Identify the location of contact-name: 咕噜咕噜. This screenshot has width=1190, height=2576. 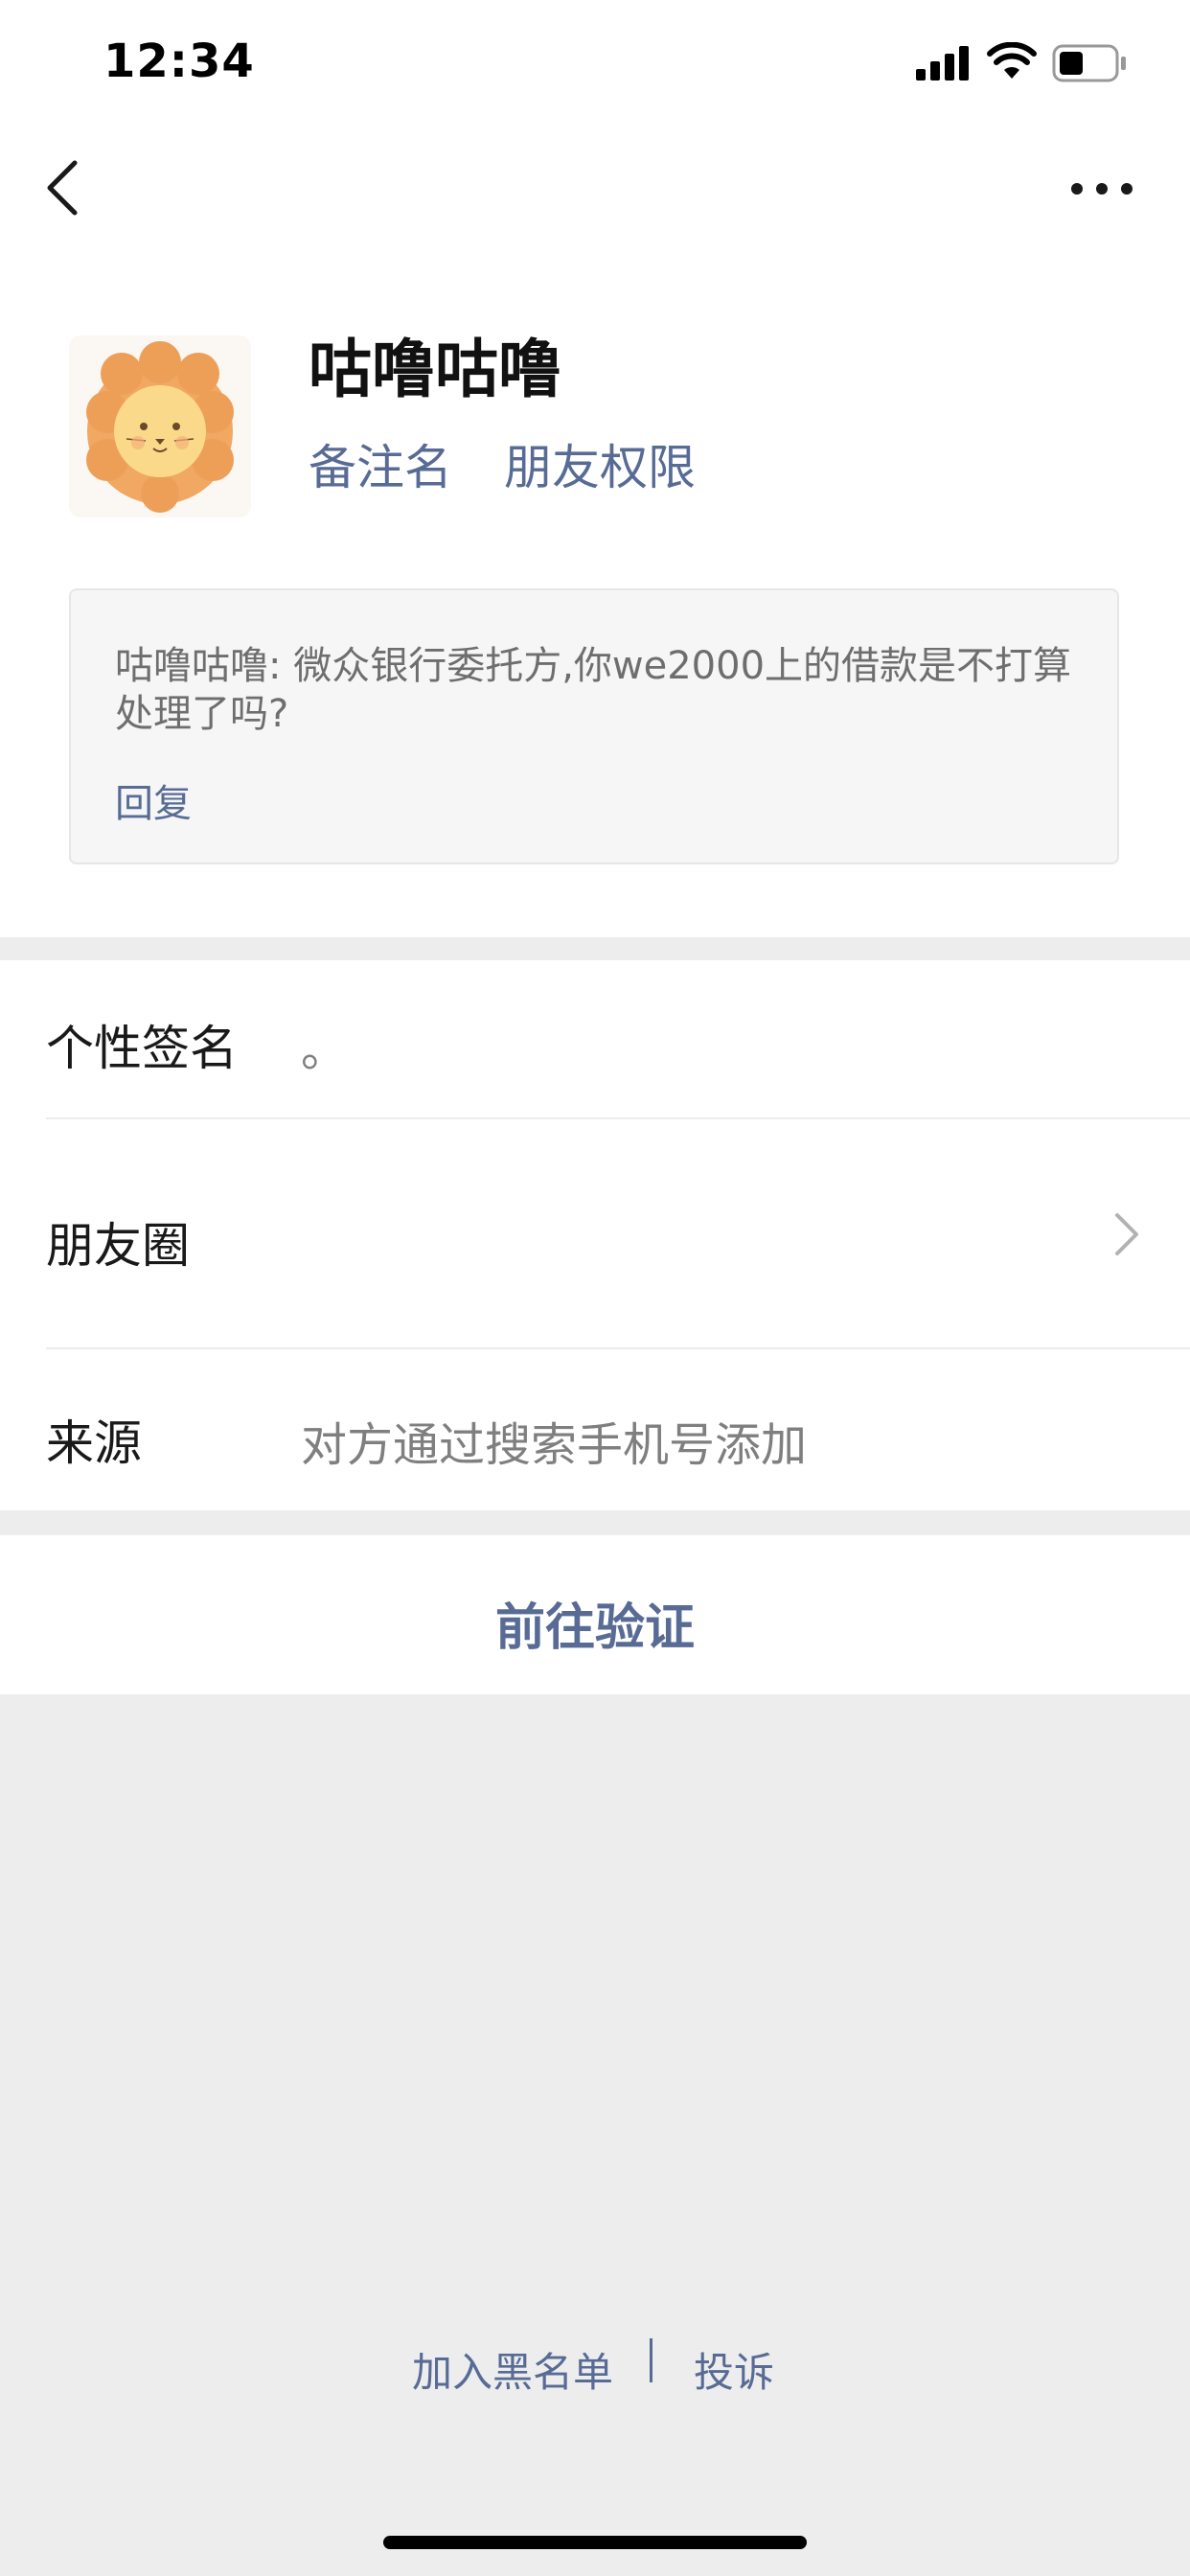
(435, 369).